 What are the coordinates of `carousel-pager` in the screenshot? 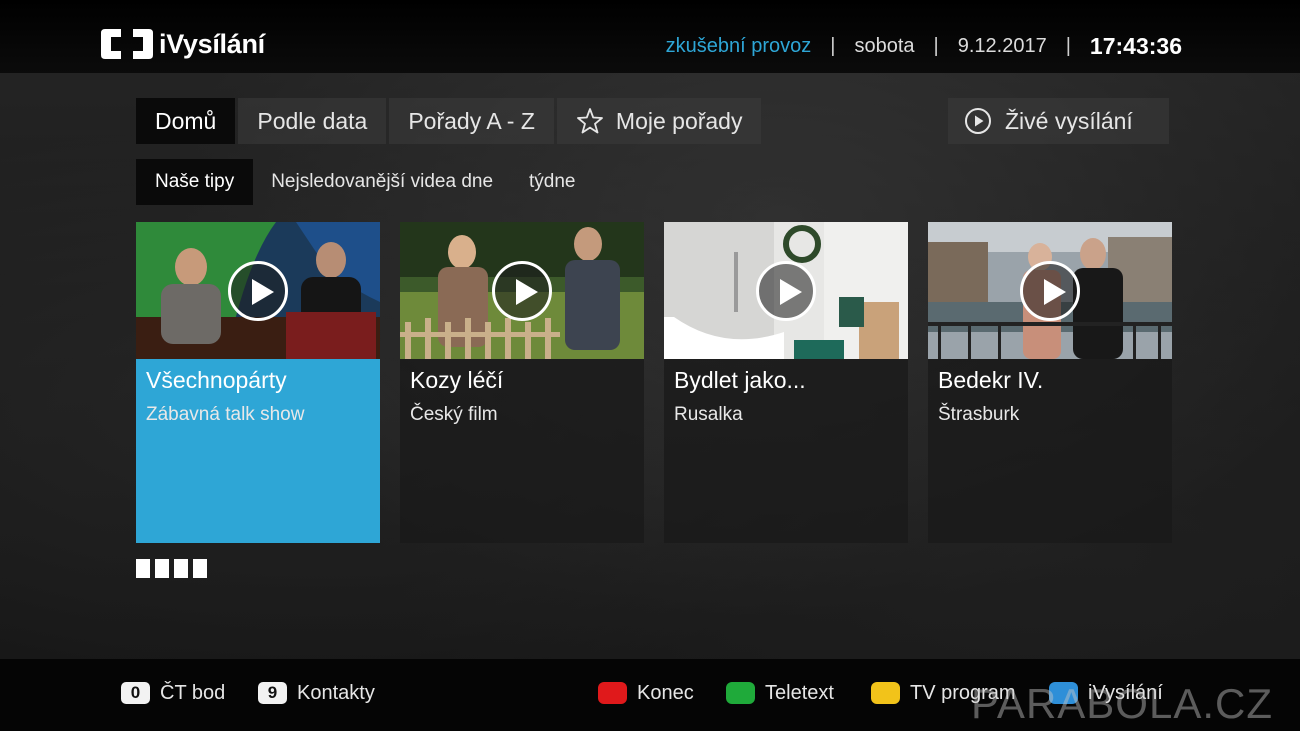 It's located at (174, 568).